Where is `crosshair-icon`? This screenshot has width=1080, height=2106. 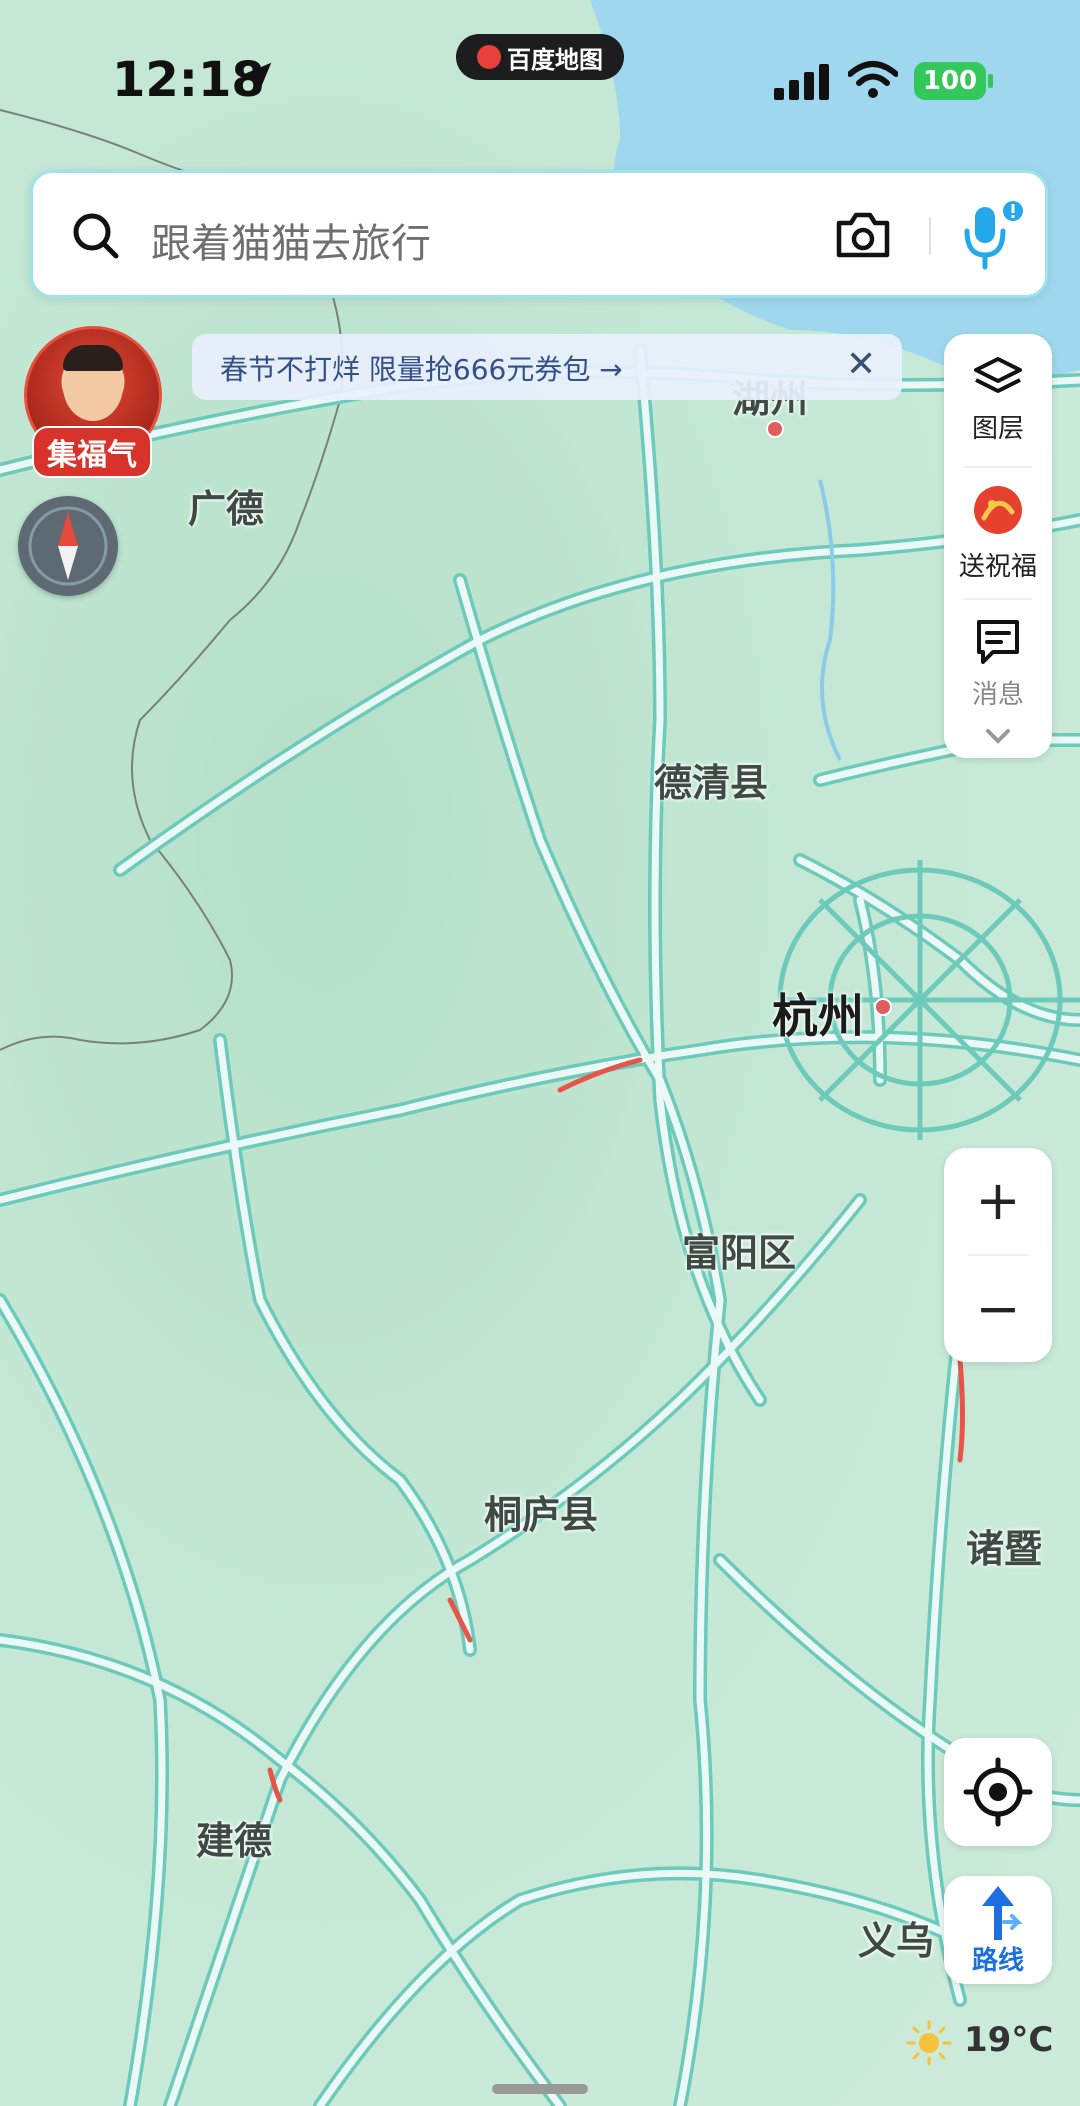 crosshair-icon is located at coordinates (998, 1792).